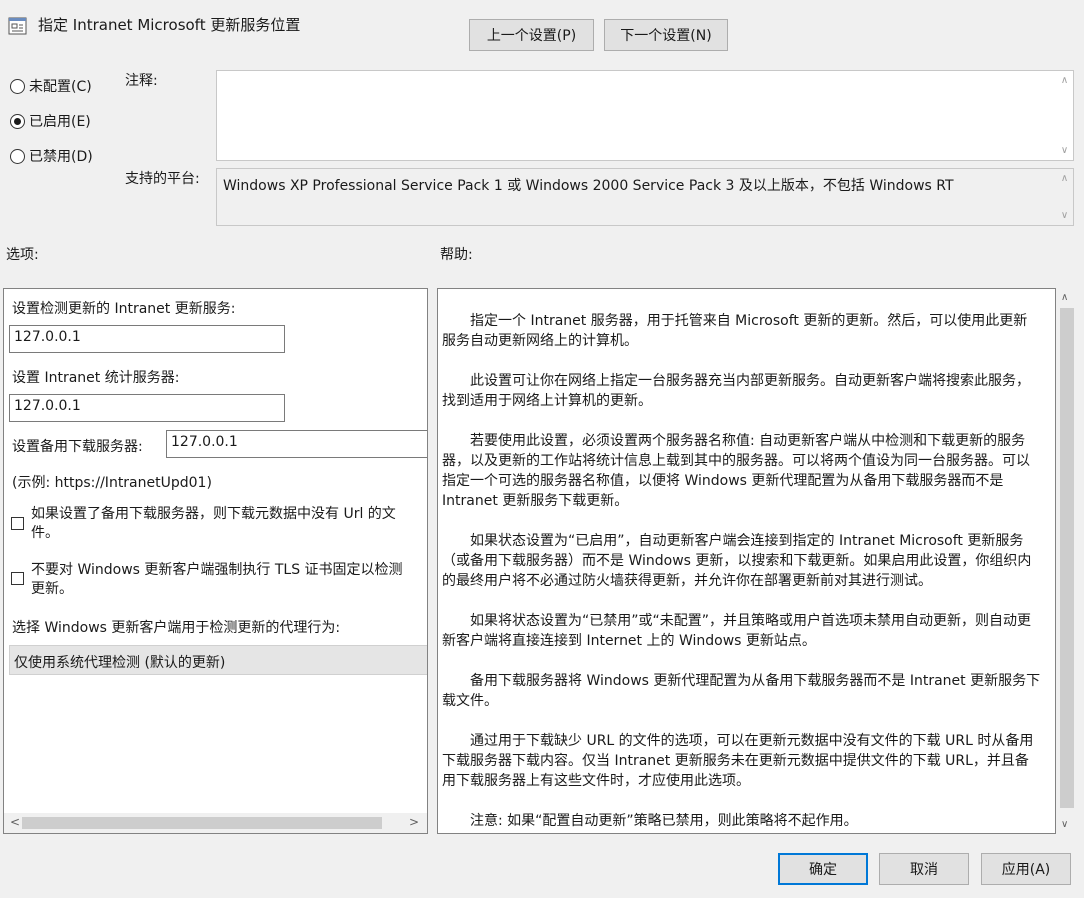  I want to click on download-missing-url-checkbox, so click(17, 523).